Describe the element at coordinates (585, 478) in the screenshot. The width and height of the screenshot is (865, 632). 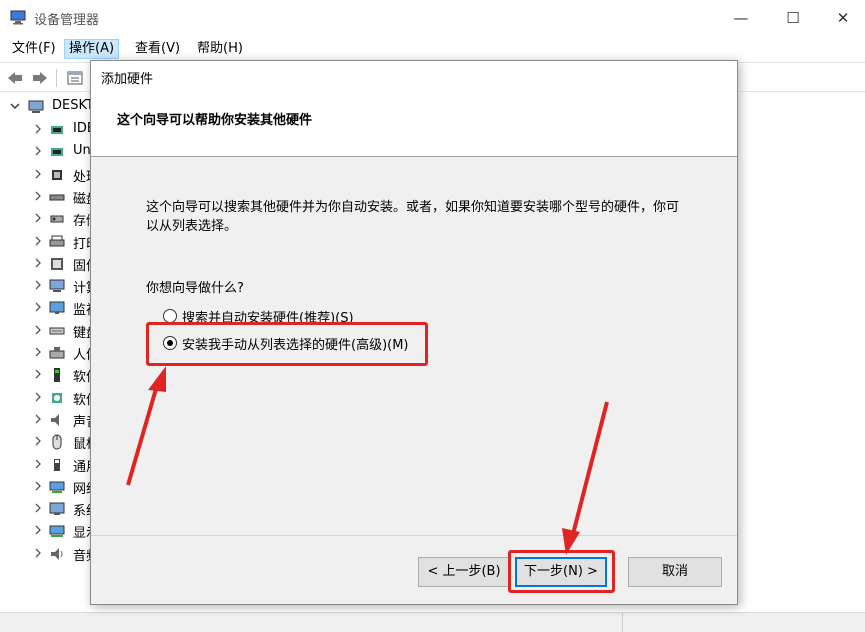
I see `arrow-to-next-button` at that location.